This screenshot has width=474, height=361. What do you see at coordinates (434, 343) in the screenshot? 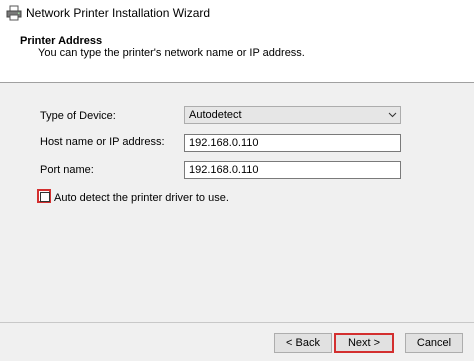
I see `cancel-button: Cancel` at bounding box center [434, 343].